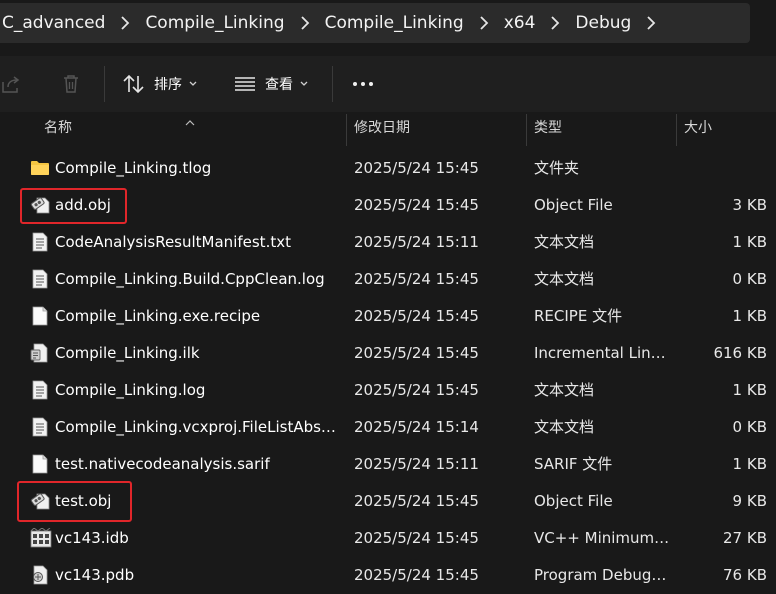 The height and width of the screenshot is (594, 776). I want to click on file-size: 9 KB, so click(749, 501).